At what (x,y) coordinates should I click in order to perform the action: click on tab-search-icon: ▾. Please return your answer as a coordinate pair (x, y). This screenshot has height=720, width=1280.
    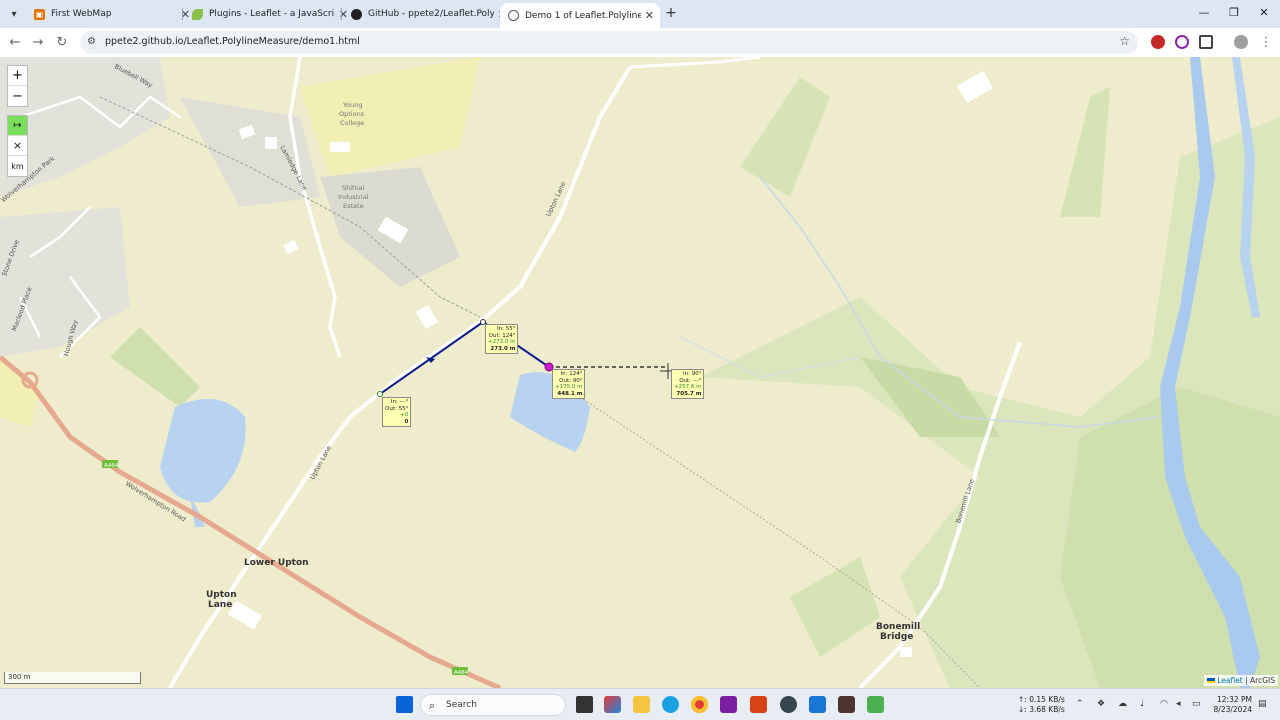
    Looking at the image, I should click on (14, 14).